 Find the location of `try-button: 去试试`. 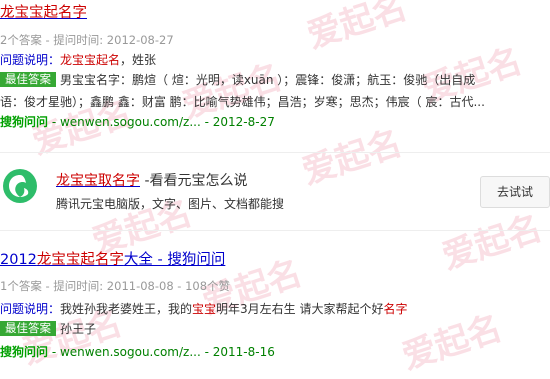

try-button: 去试试 is located at coordinates (515, 192).